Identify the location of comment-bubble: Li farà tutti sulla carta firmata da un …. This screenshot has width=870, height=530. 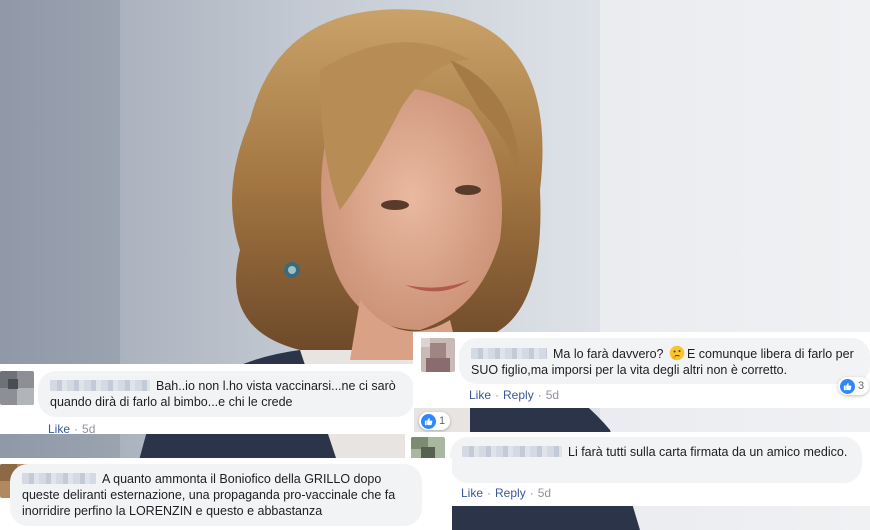
(656, 460).